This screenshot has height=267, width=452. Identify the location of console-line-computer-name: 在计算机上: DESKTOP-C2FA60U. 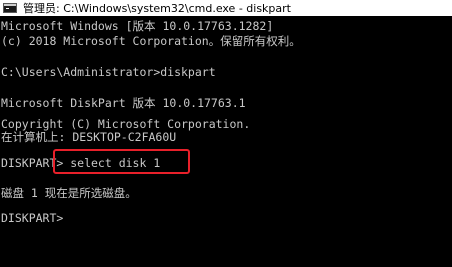
(89, 137).